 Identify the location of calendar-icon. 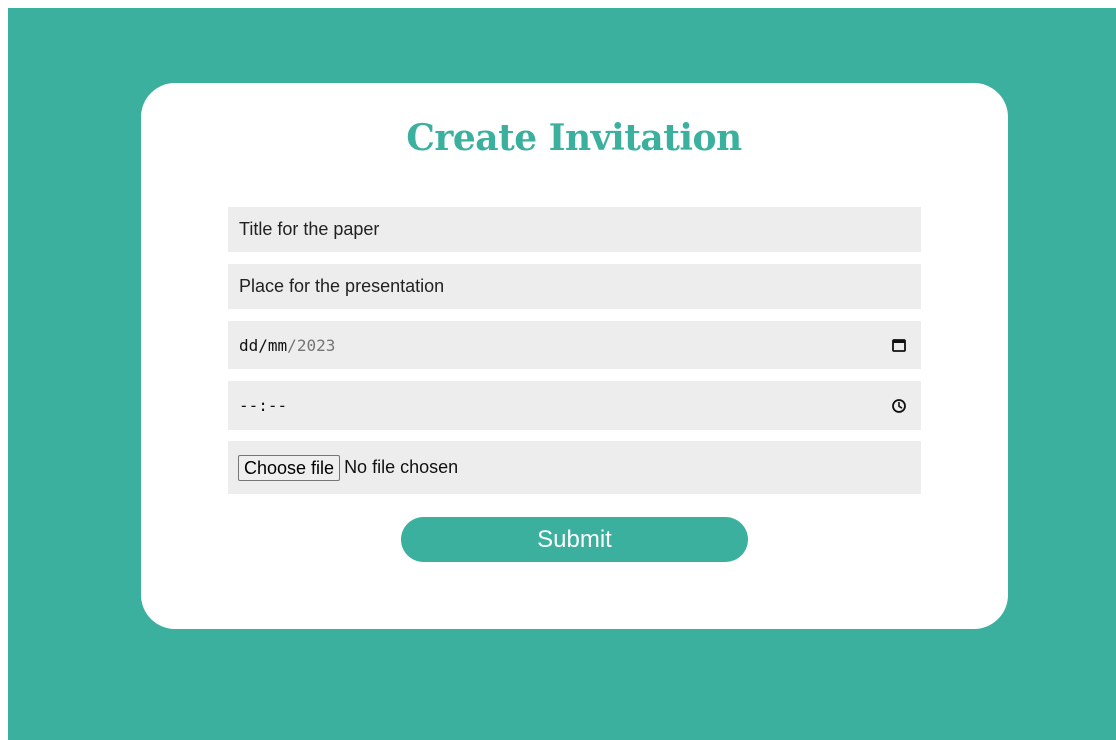
(899, 345).